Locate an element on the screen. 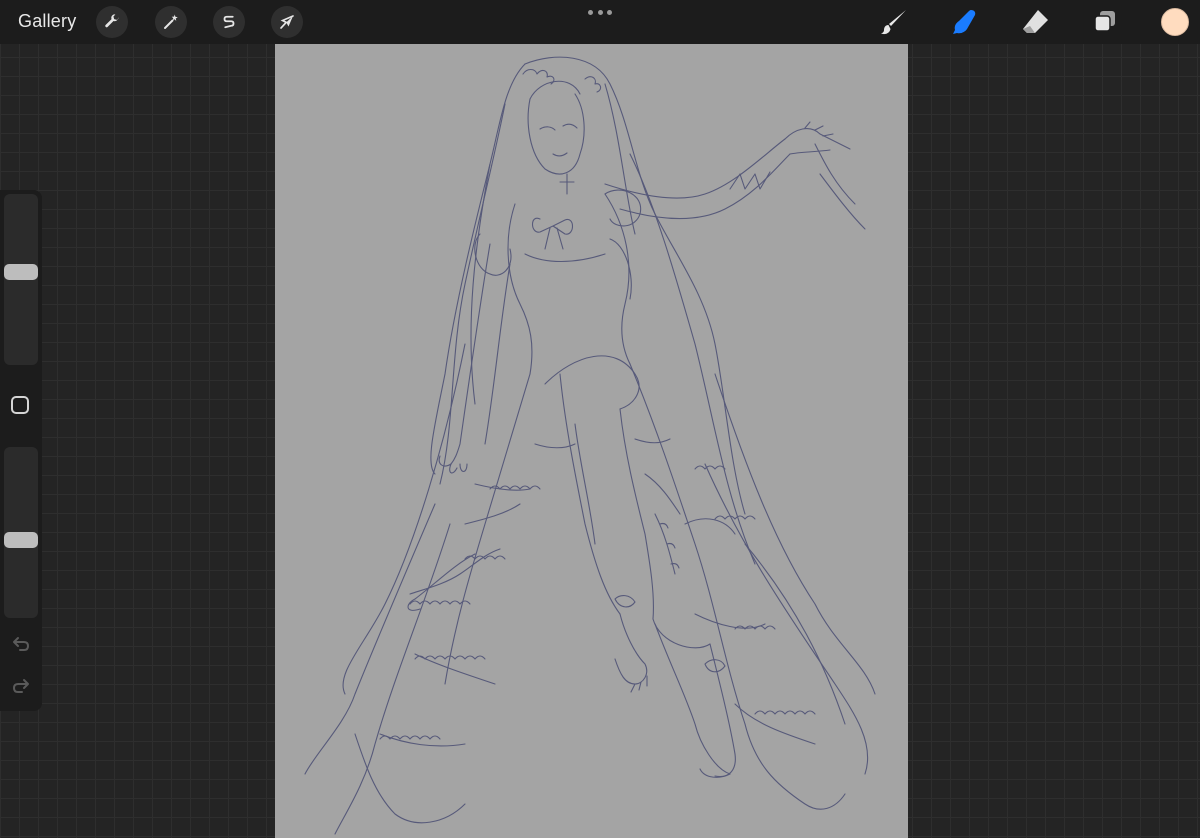 This screenshot has height=838, width=1200. smudge-finger-icon is located at coordinates (964, 22).